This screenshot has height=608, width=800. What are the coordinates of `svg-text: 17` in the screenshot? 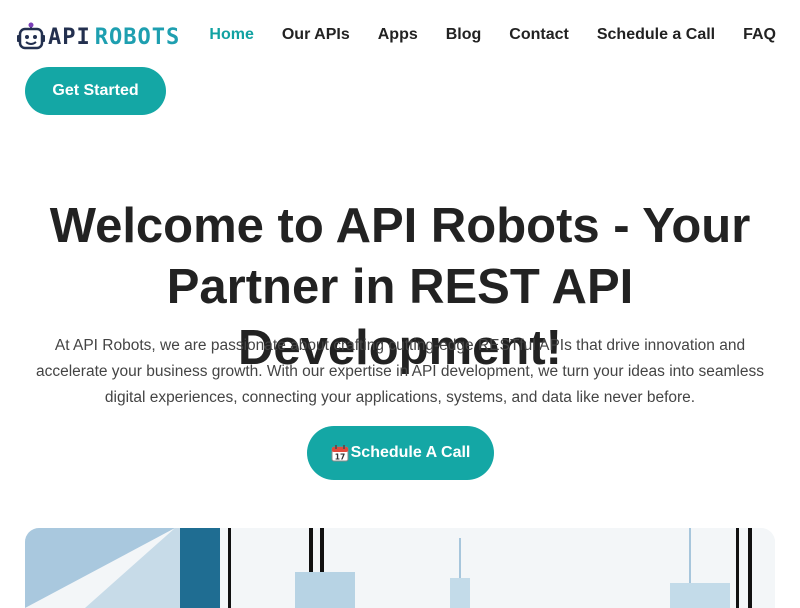 It's located at (339, 457).